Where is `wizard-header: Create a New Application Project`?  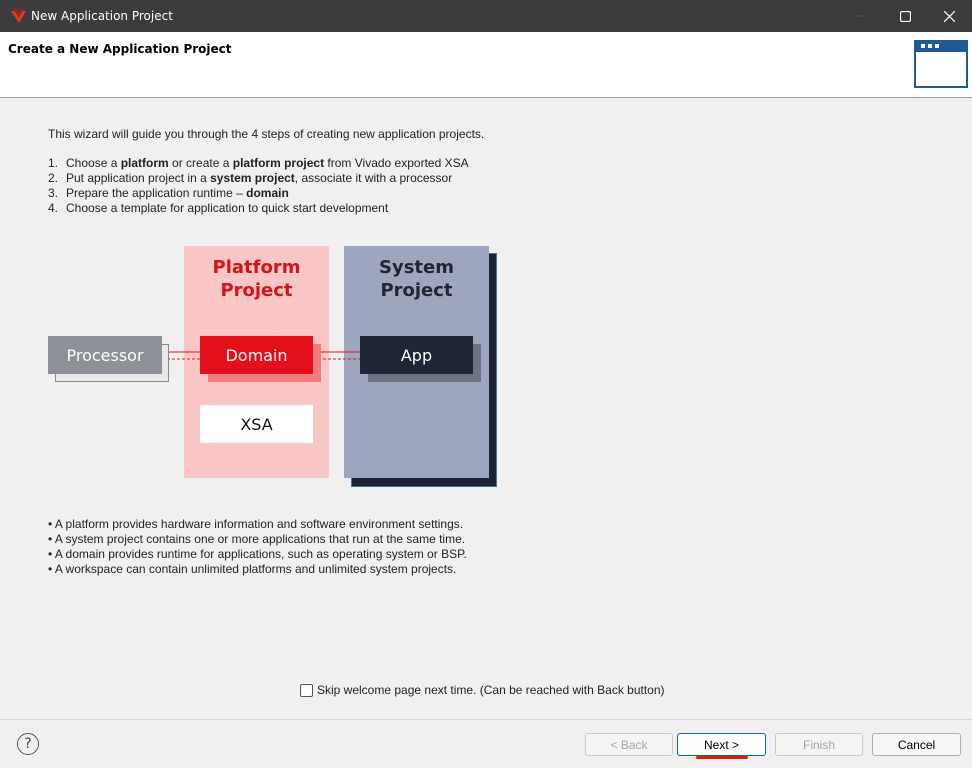
wizard-header: Create a New Application Project is located at coordinates (486, 65).